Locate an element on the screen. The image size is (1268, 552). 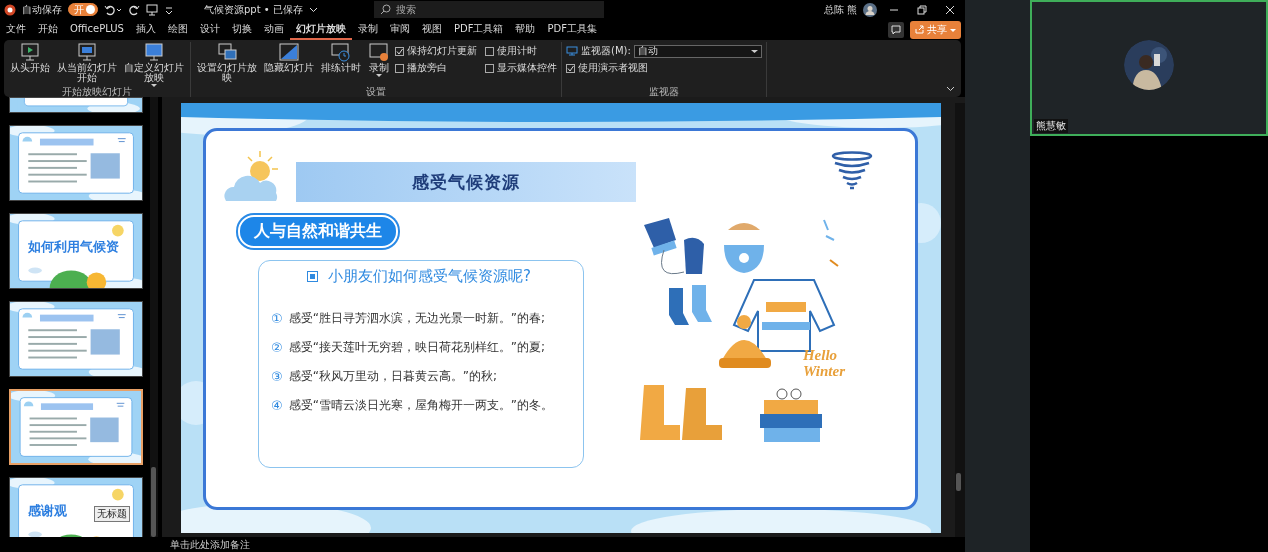
menu-tab: 插入 is located at coordinates (145, 29).